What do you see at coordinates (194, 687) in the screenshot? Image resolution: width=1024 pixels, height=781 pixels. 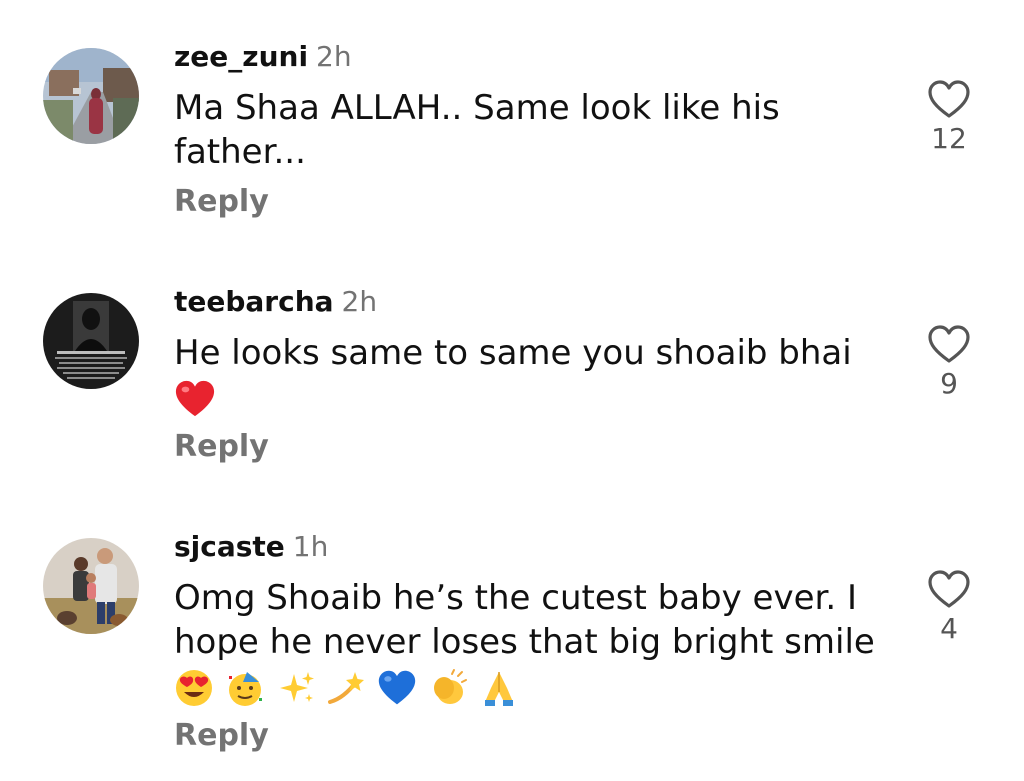 I see `heart-eyes-icon` at bounding box center [194, 687].